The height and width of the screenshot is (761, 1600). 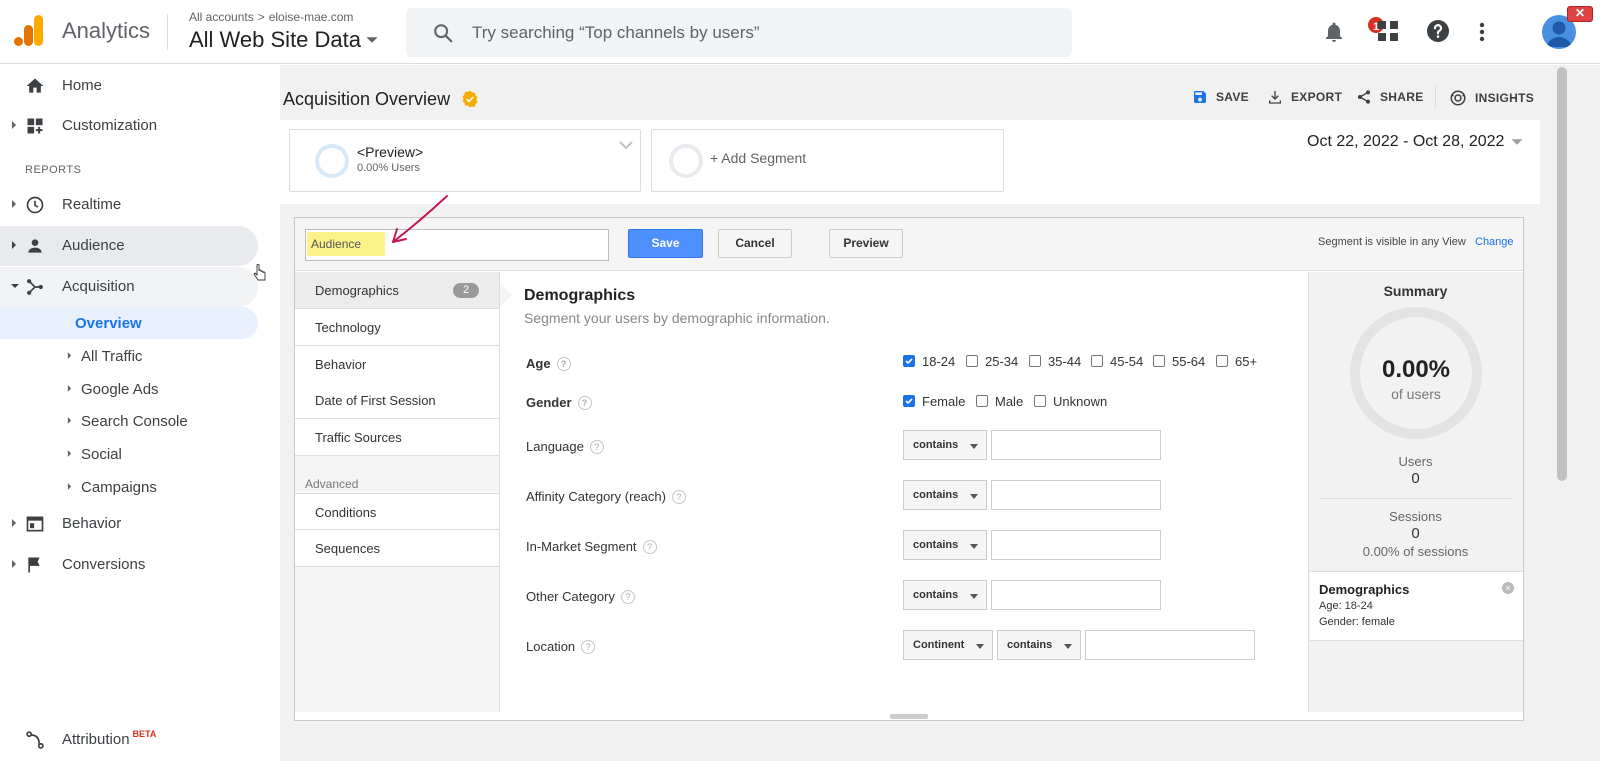 What do you see at coordinates (397, 364) in the screenshot?
I see `tab-behavior: Behavior` at bounding box center [397, 364].